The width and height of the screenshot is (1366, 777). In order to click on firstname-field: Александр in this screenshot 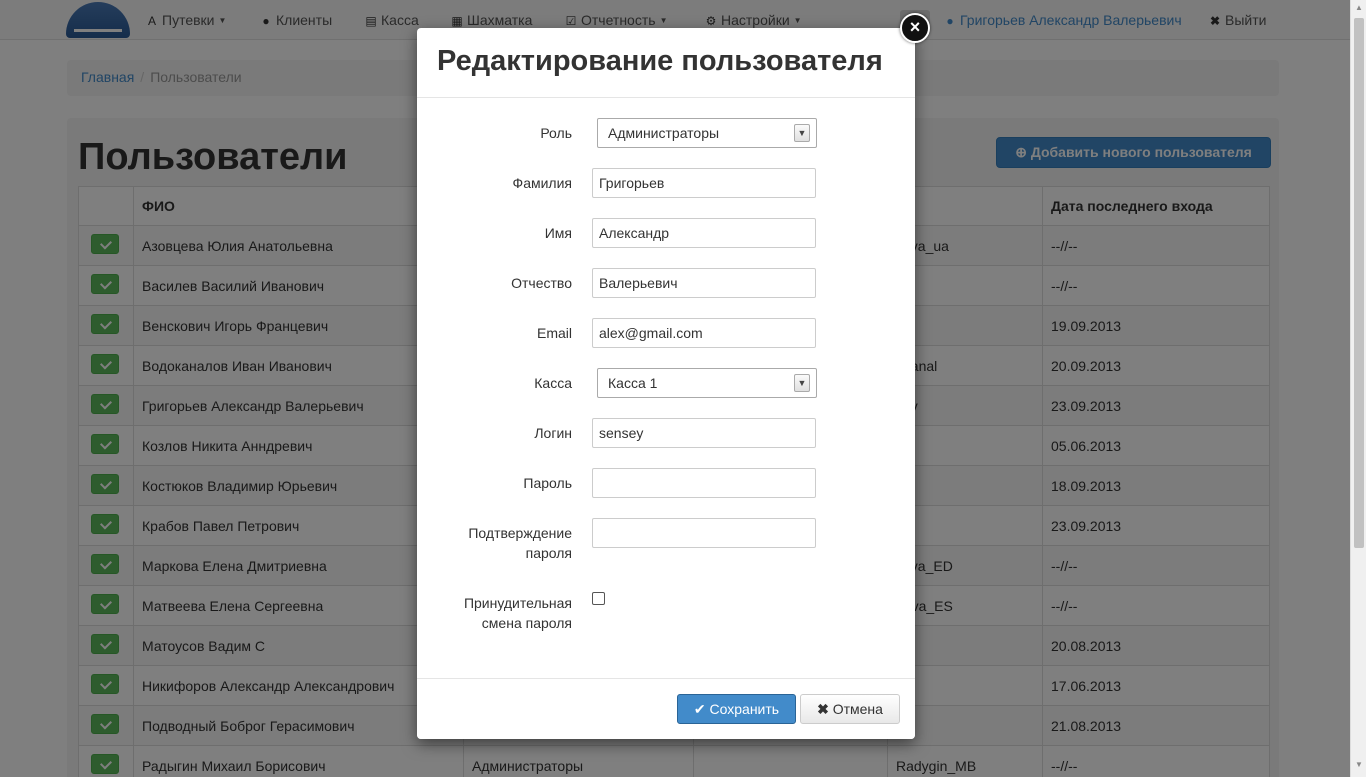, I will do `click(704, 233)`.